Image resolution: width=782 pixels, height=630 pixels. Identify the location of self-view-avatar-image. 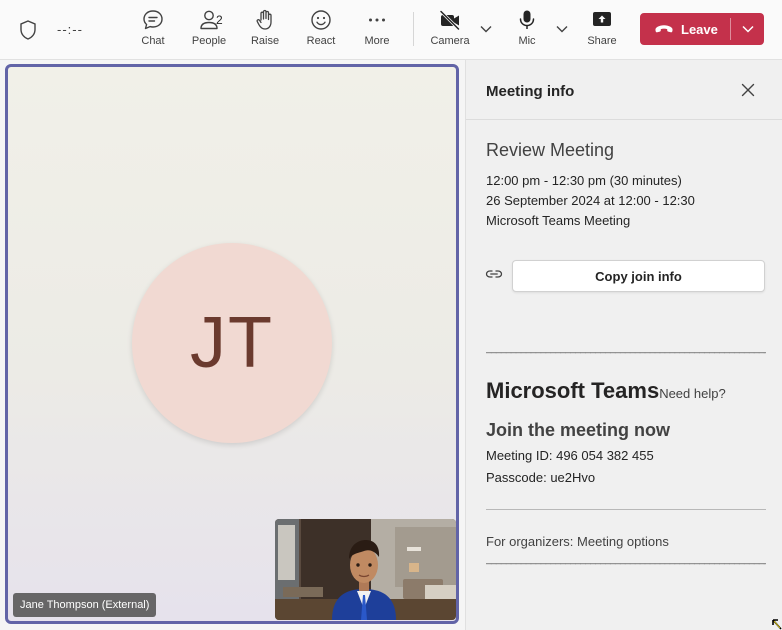
(365, 569).